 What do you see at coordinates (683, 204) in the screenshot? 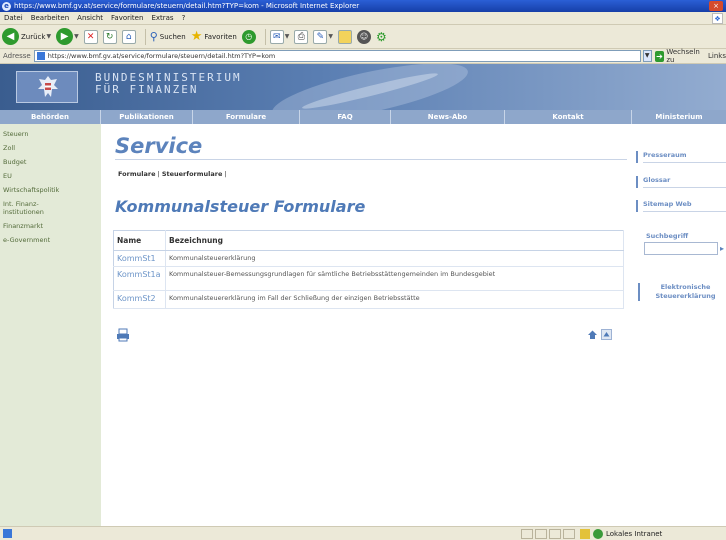
I see `link-web-label: Web` at bounding box center [683, 204].